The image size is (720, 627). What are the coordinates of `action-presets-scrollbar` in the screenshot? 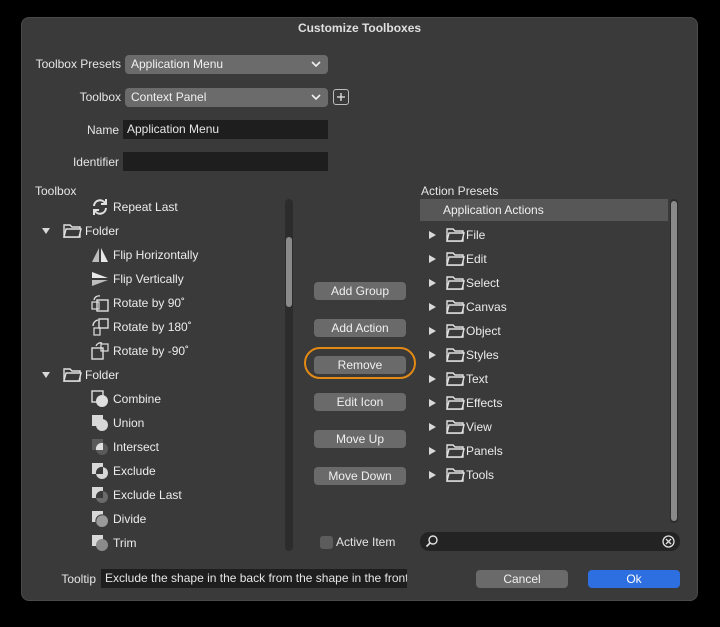 It's located at (674, 361).